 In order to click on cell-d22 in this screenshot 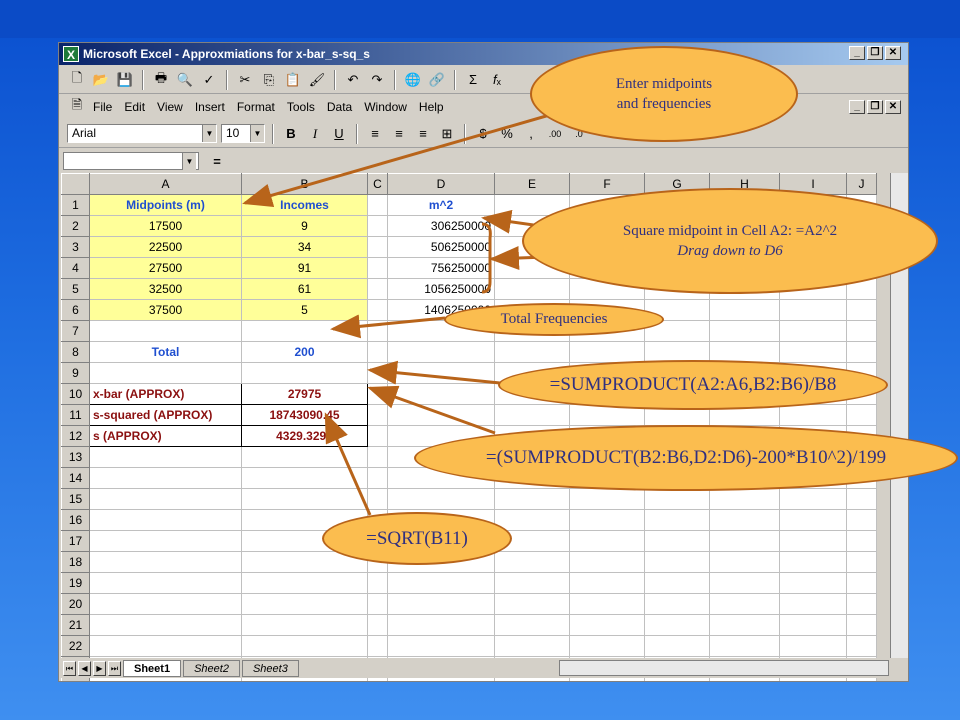, I will do `click(441, 646)`.